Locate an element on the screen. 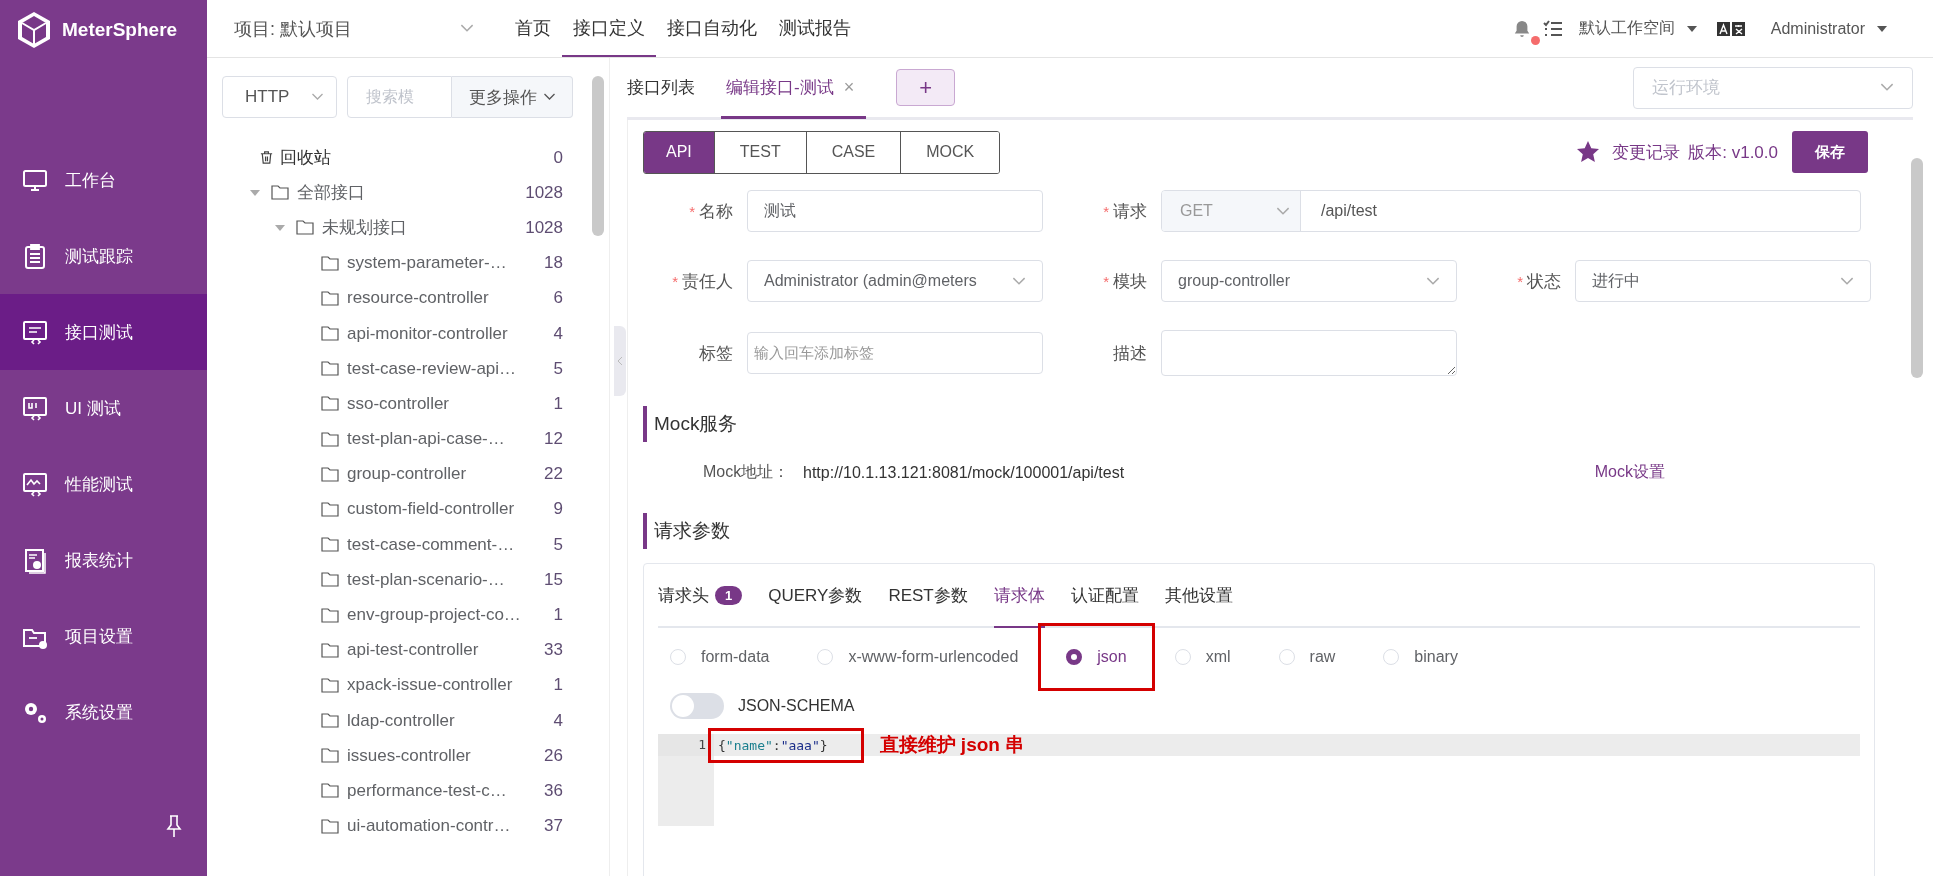 The image size is (1933, 876). tree-item: xpack-issue-controller is located at coordinates (447, 685).